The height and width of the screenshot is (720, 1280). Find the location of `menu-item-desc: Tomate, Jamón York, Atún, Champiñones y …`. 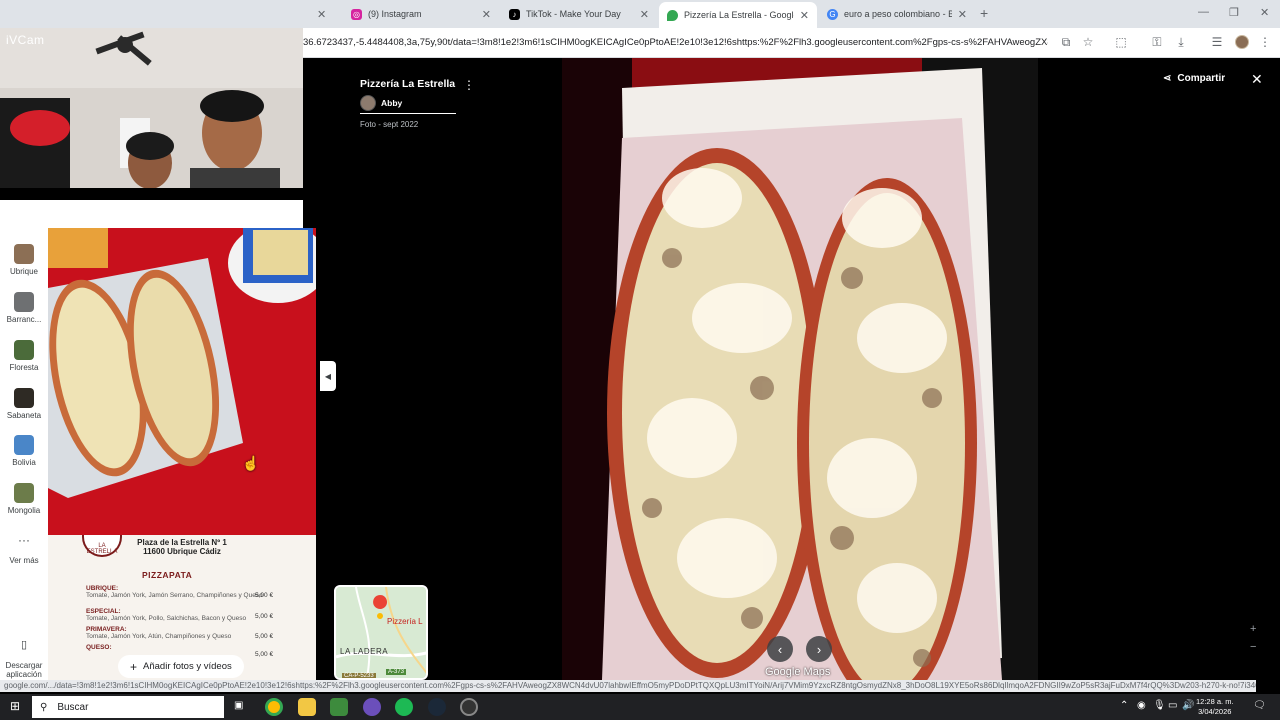

menu-item-desc: Tomate, Jamón York, Atún, Champiñones y … is located at coordinates (159, 636).